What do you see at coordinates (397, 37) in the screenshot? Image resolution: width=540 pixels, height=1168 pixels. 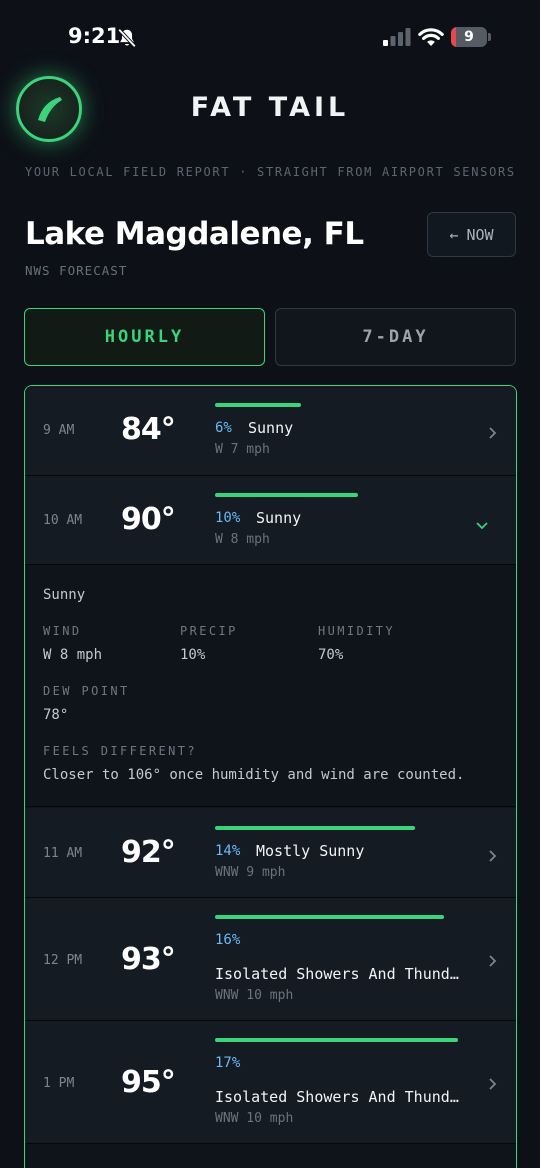 I see `cellular-signal-icon` at bounding box center [397, 37].